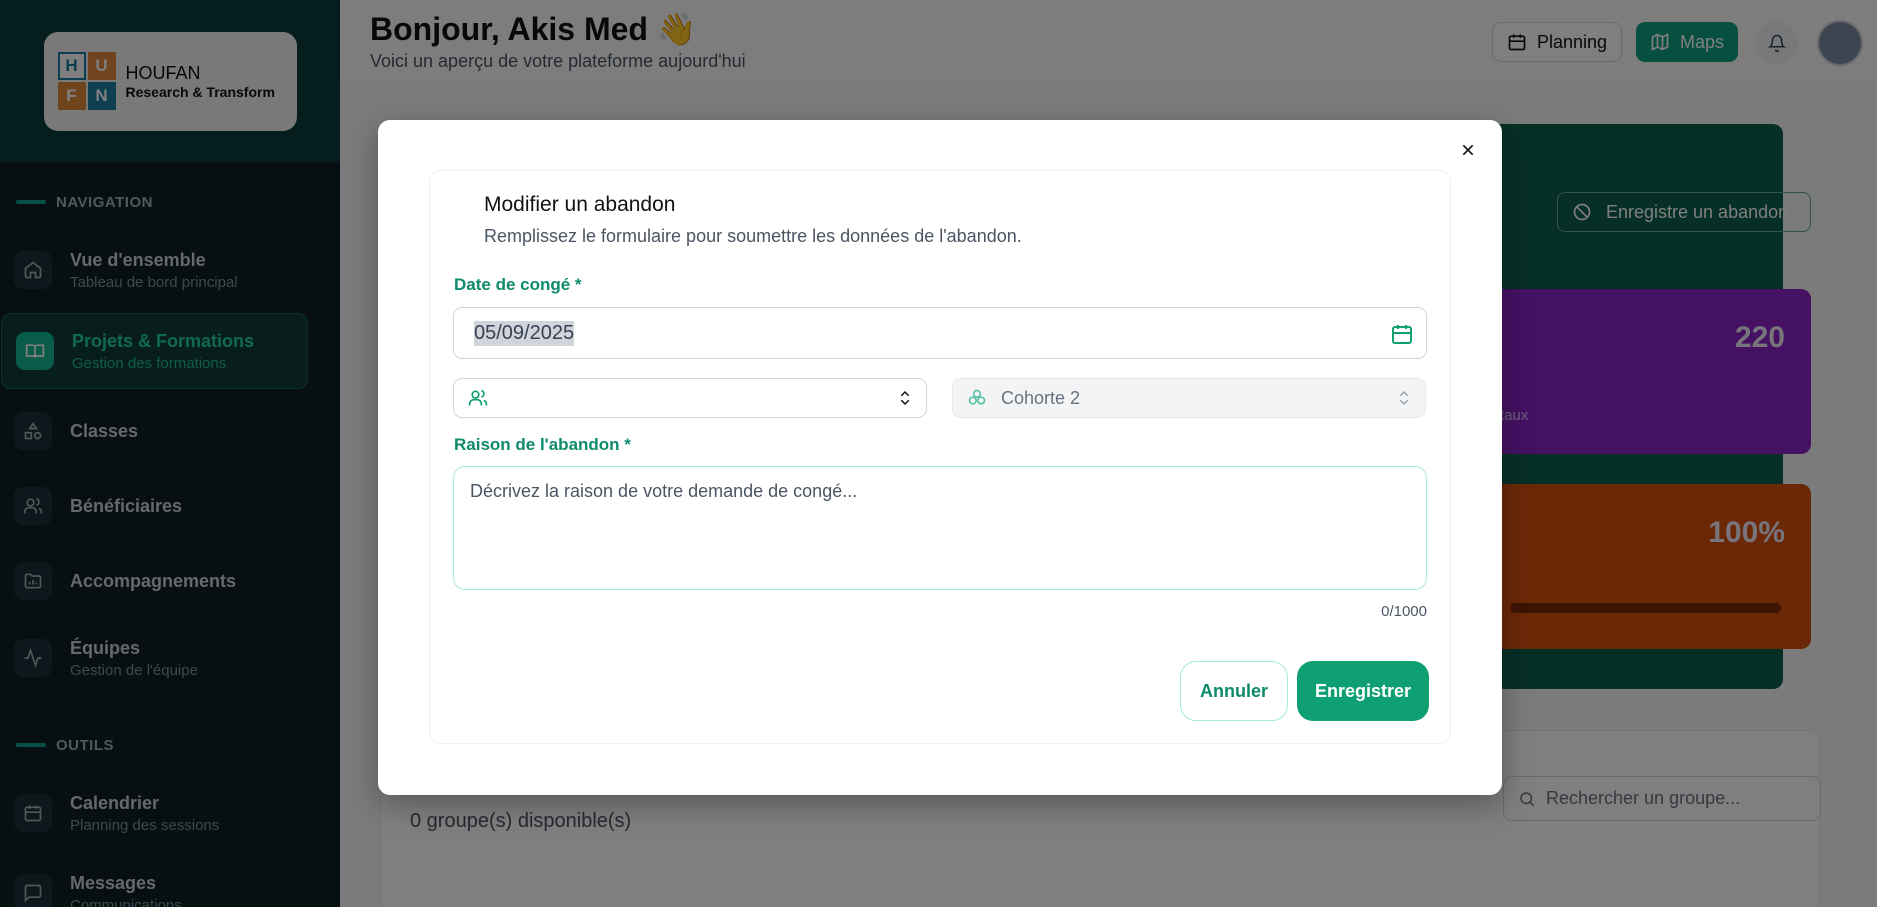  Describe the element at coordinates (542, 444) in the screenshot. I see `reason-label: Raison de l'abandon *` at that location.